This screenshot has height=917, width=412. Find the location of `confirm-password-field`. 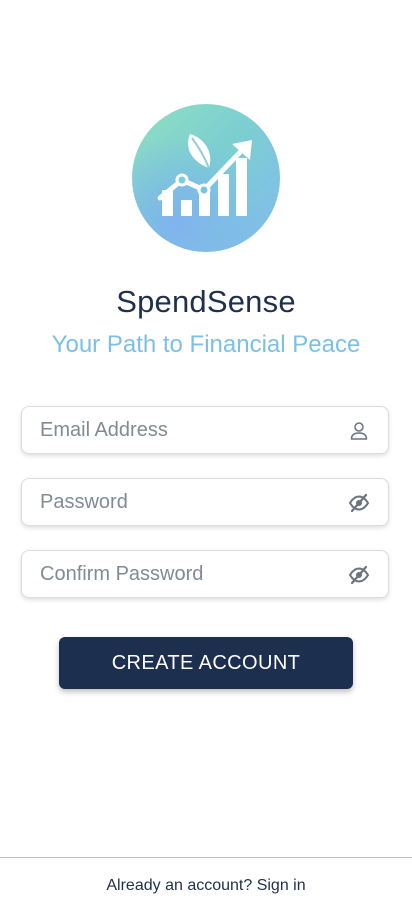

confirm-password-field is located at coordinates (205, 574).